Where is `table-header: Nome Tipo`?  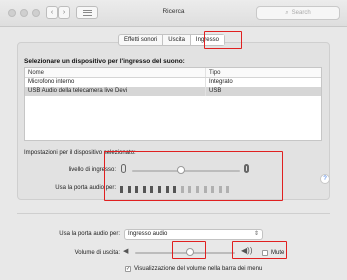
table-header: Nome Tipo is located at coordinates (173, 73).